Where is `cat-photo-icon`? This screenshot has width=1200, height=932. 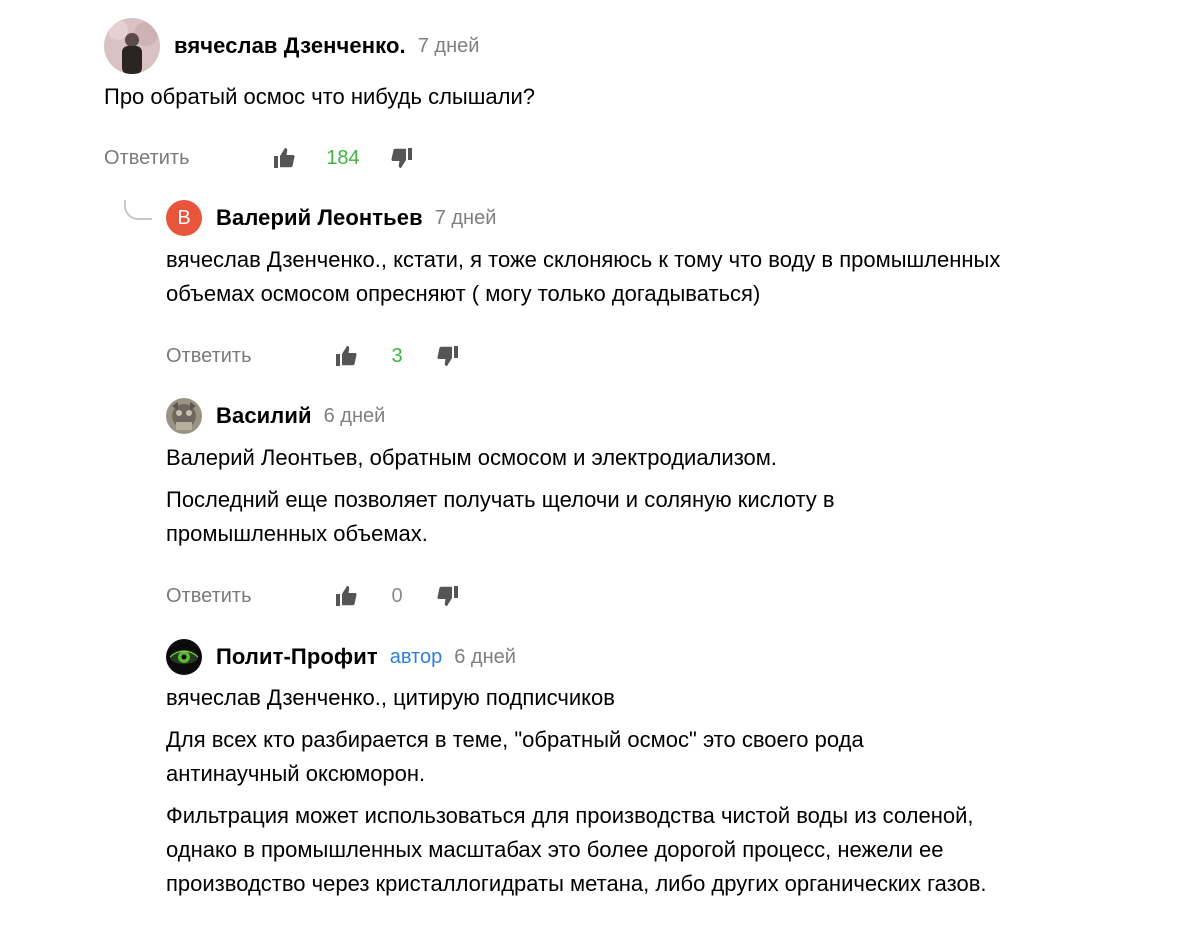 cat-photo-icon is located at coordinates (184, 416).